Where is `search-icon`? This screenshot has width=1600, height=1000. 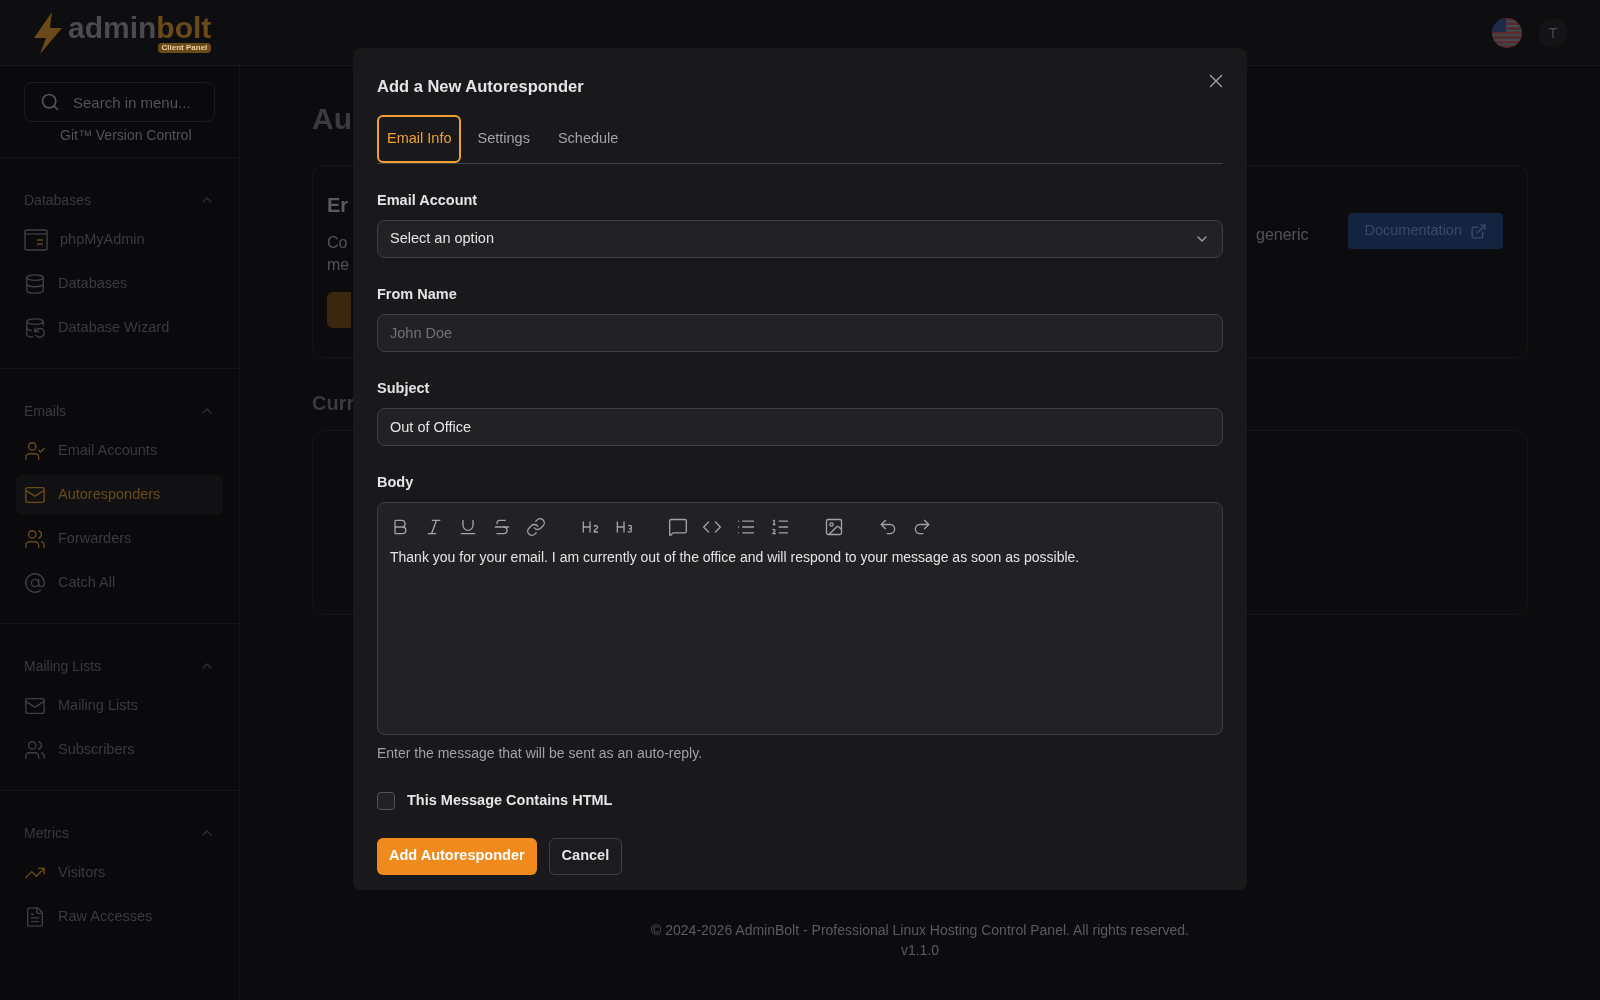
search-icon is located at coordinates (50, 102).